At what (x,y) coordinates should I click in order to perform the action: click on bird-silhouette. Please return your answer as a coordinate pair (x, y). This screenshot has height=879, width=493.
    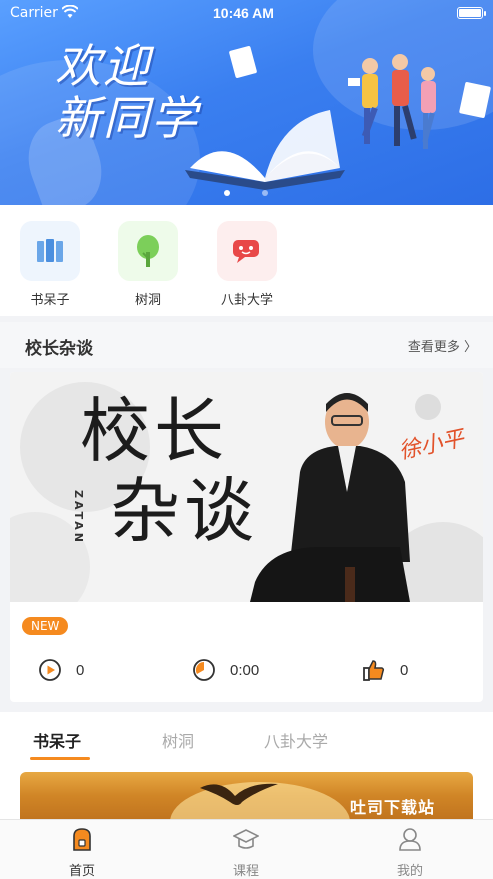
    Looking at the image, I should click on (239, 794).